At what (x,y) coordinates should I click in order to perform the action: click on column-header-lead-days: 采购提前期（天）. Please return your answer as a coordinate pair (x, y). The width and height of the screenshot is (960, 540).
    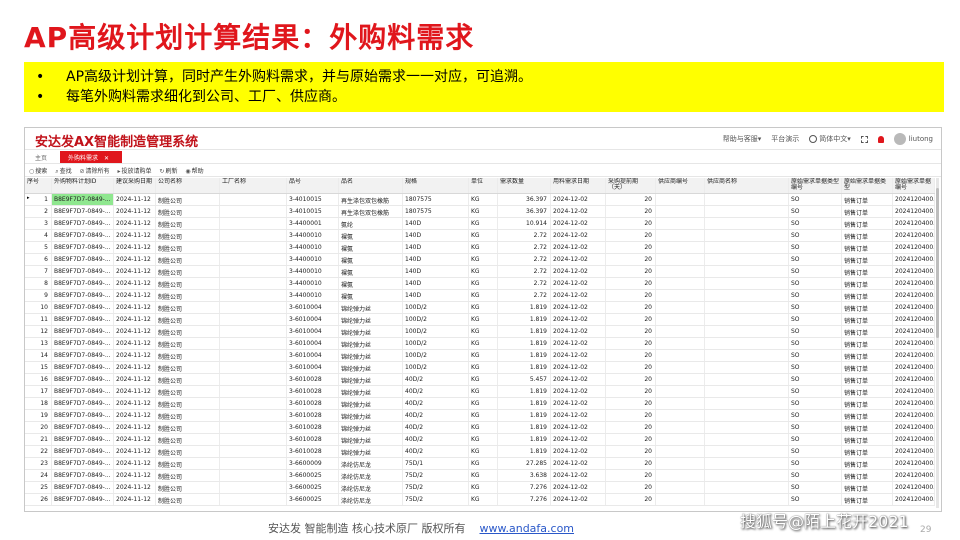
    Looking at the image, I should click on (631, 185).